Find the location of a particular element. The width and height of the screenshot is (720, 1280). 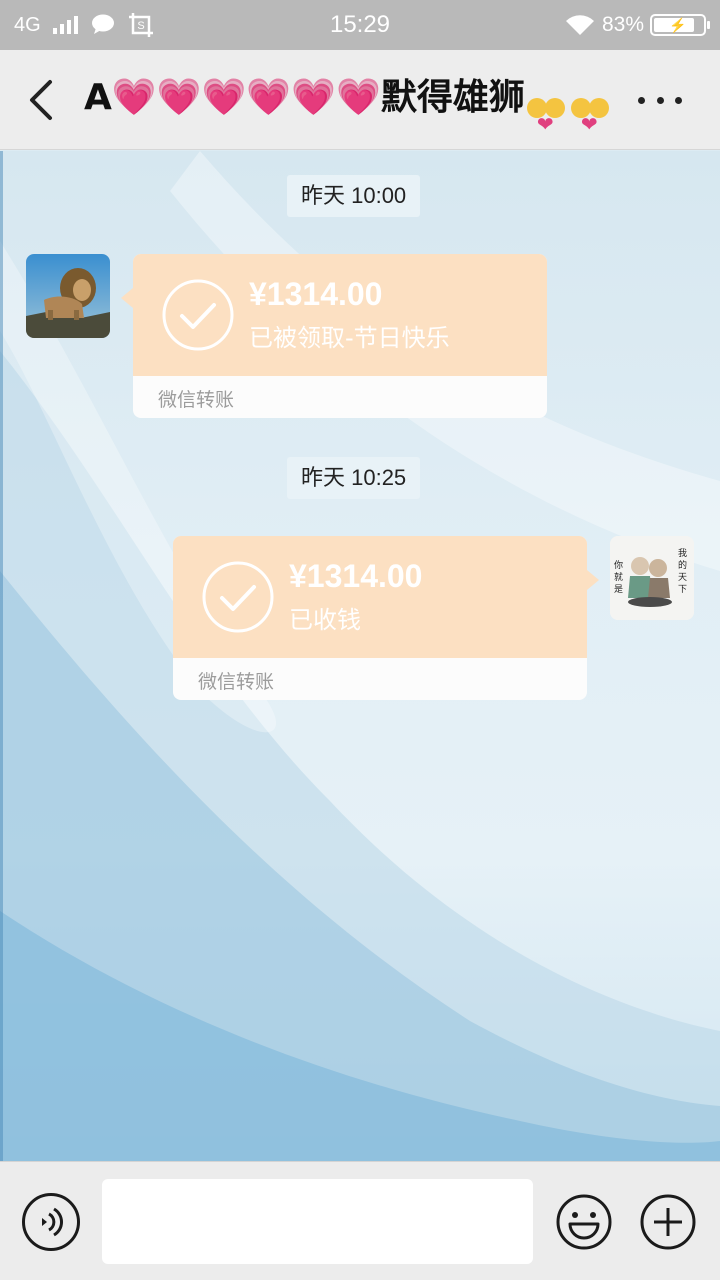

status-right: 83% ⚡ is located at coordinates (637, 25).